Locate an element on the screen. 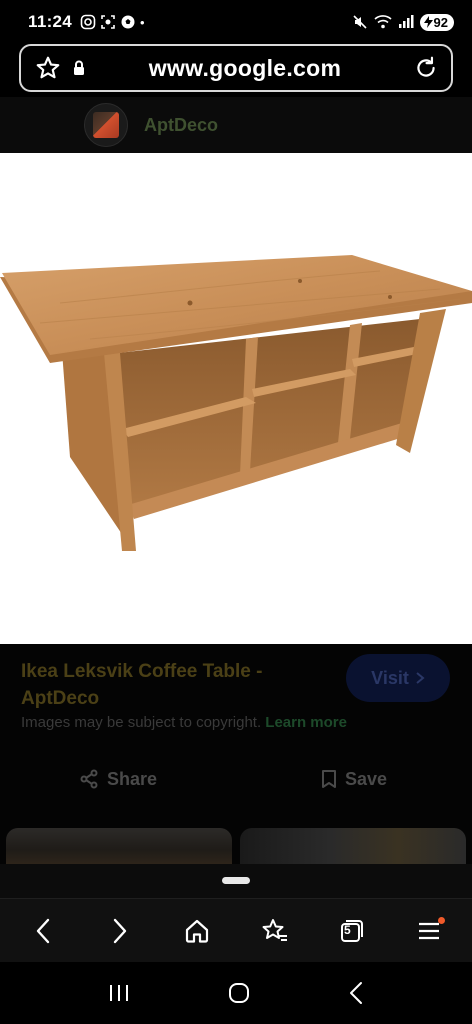 The width and height of the screenshot is (472, 1024). battery-level: 92 is located at coordinates (440, 22).